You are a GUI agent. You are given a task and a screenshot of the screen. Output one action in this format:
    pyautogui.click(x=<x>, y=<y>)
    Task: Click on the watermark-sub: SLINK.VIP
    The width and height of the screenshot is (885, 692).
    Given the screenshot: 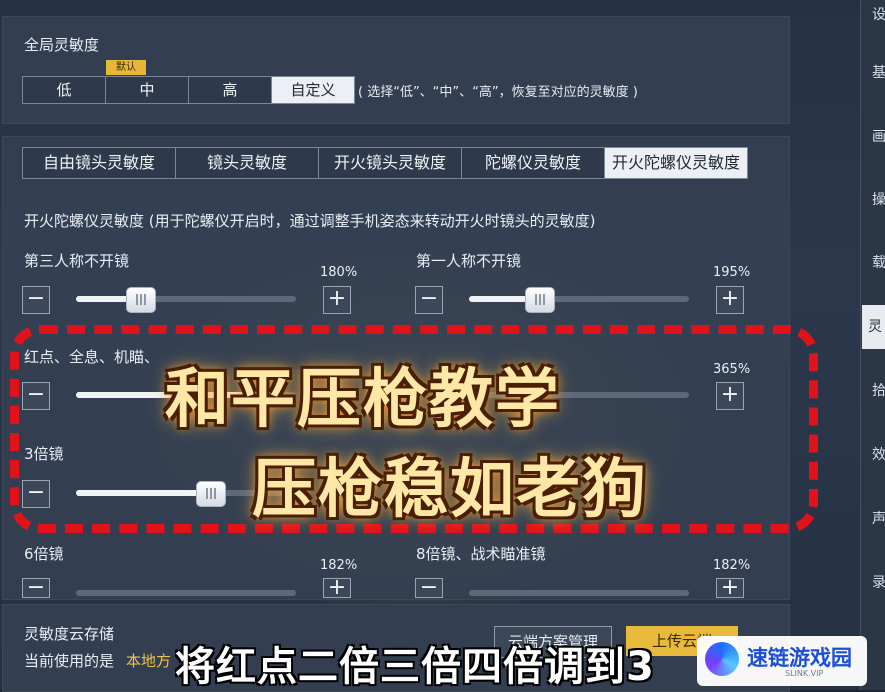 What is the action you would take?
    pyautogui.click(x=804, y=673)
    